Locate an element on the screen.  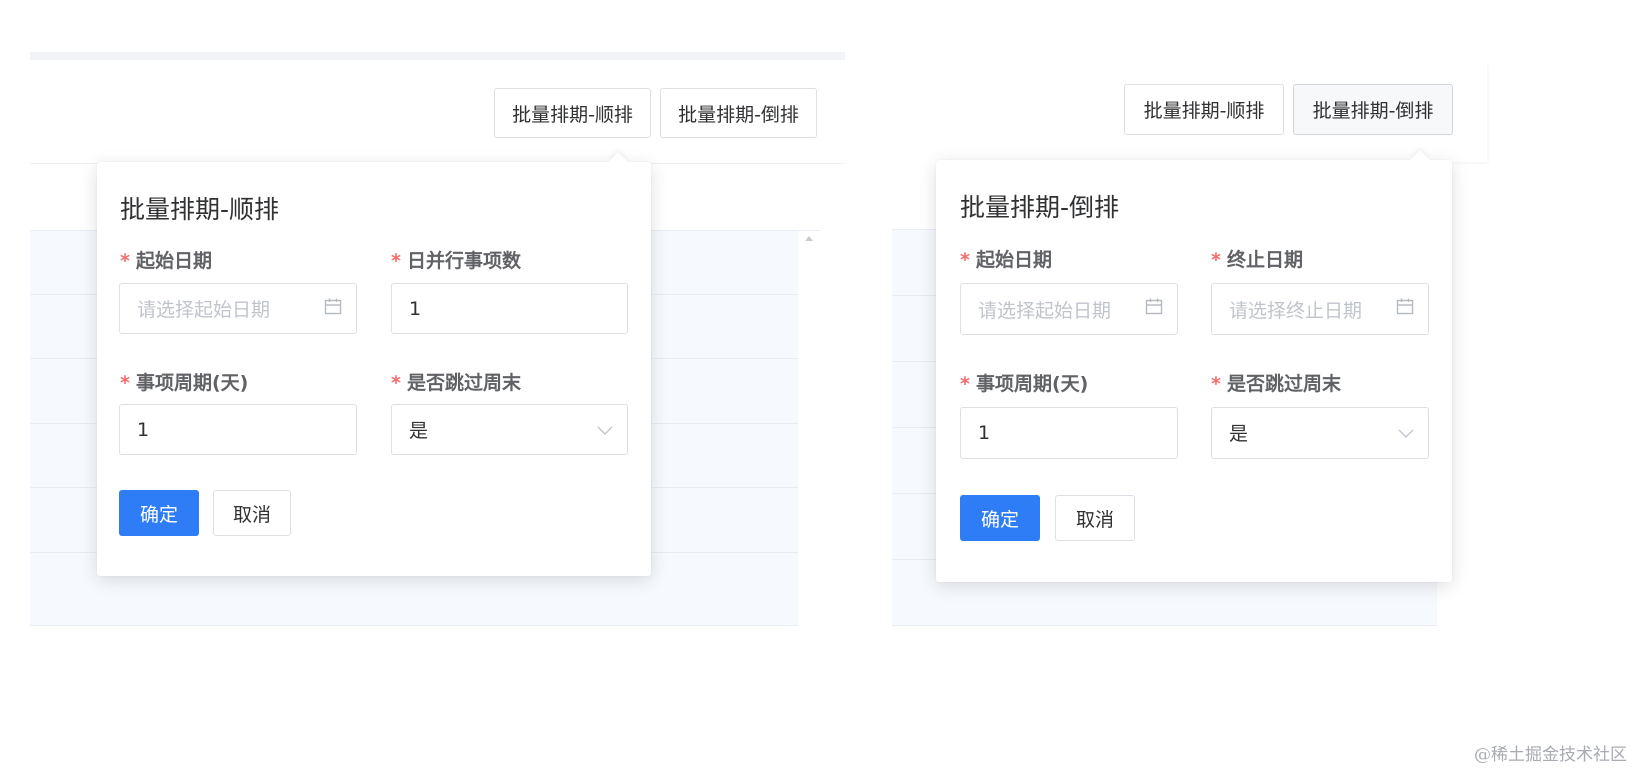
daily-items-value: 1 is located at coordinates (415, 308).